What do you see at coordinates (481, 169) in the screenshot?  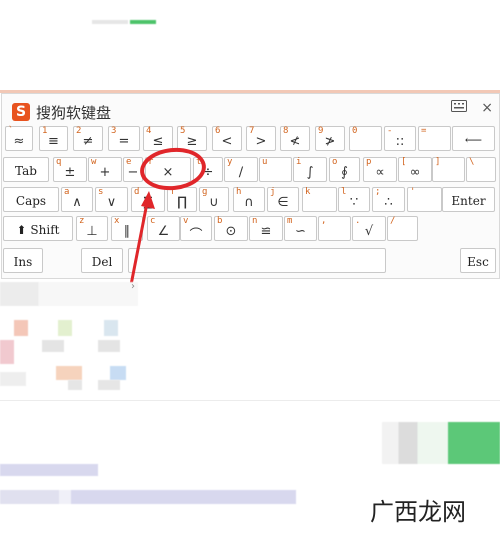 I see `key-row2-sym13: \` at bounding box center [481, 169].